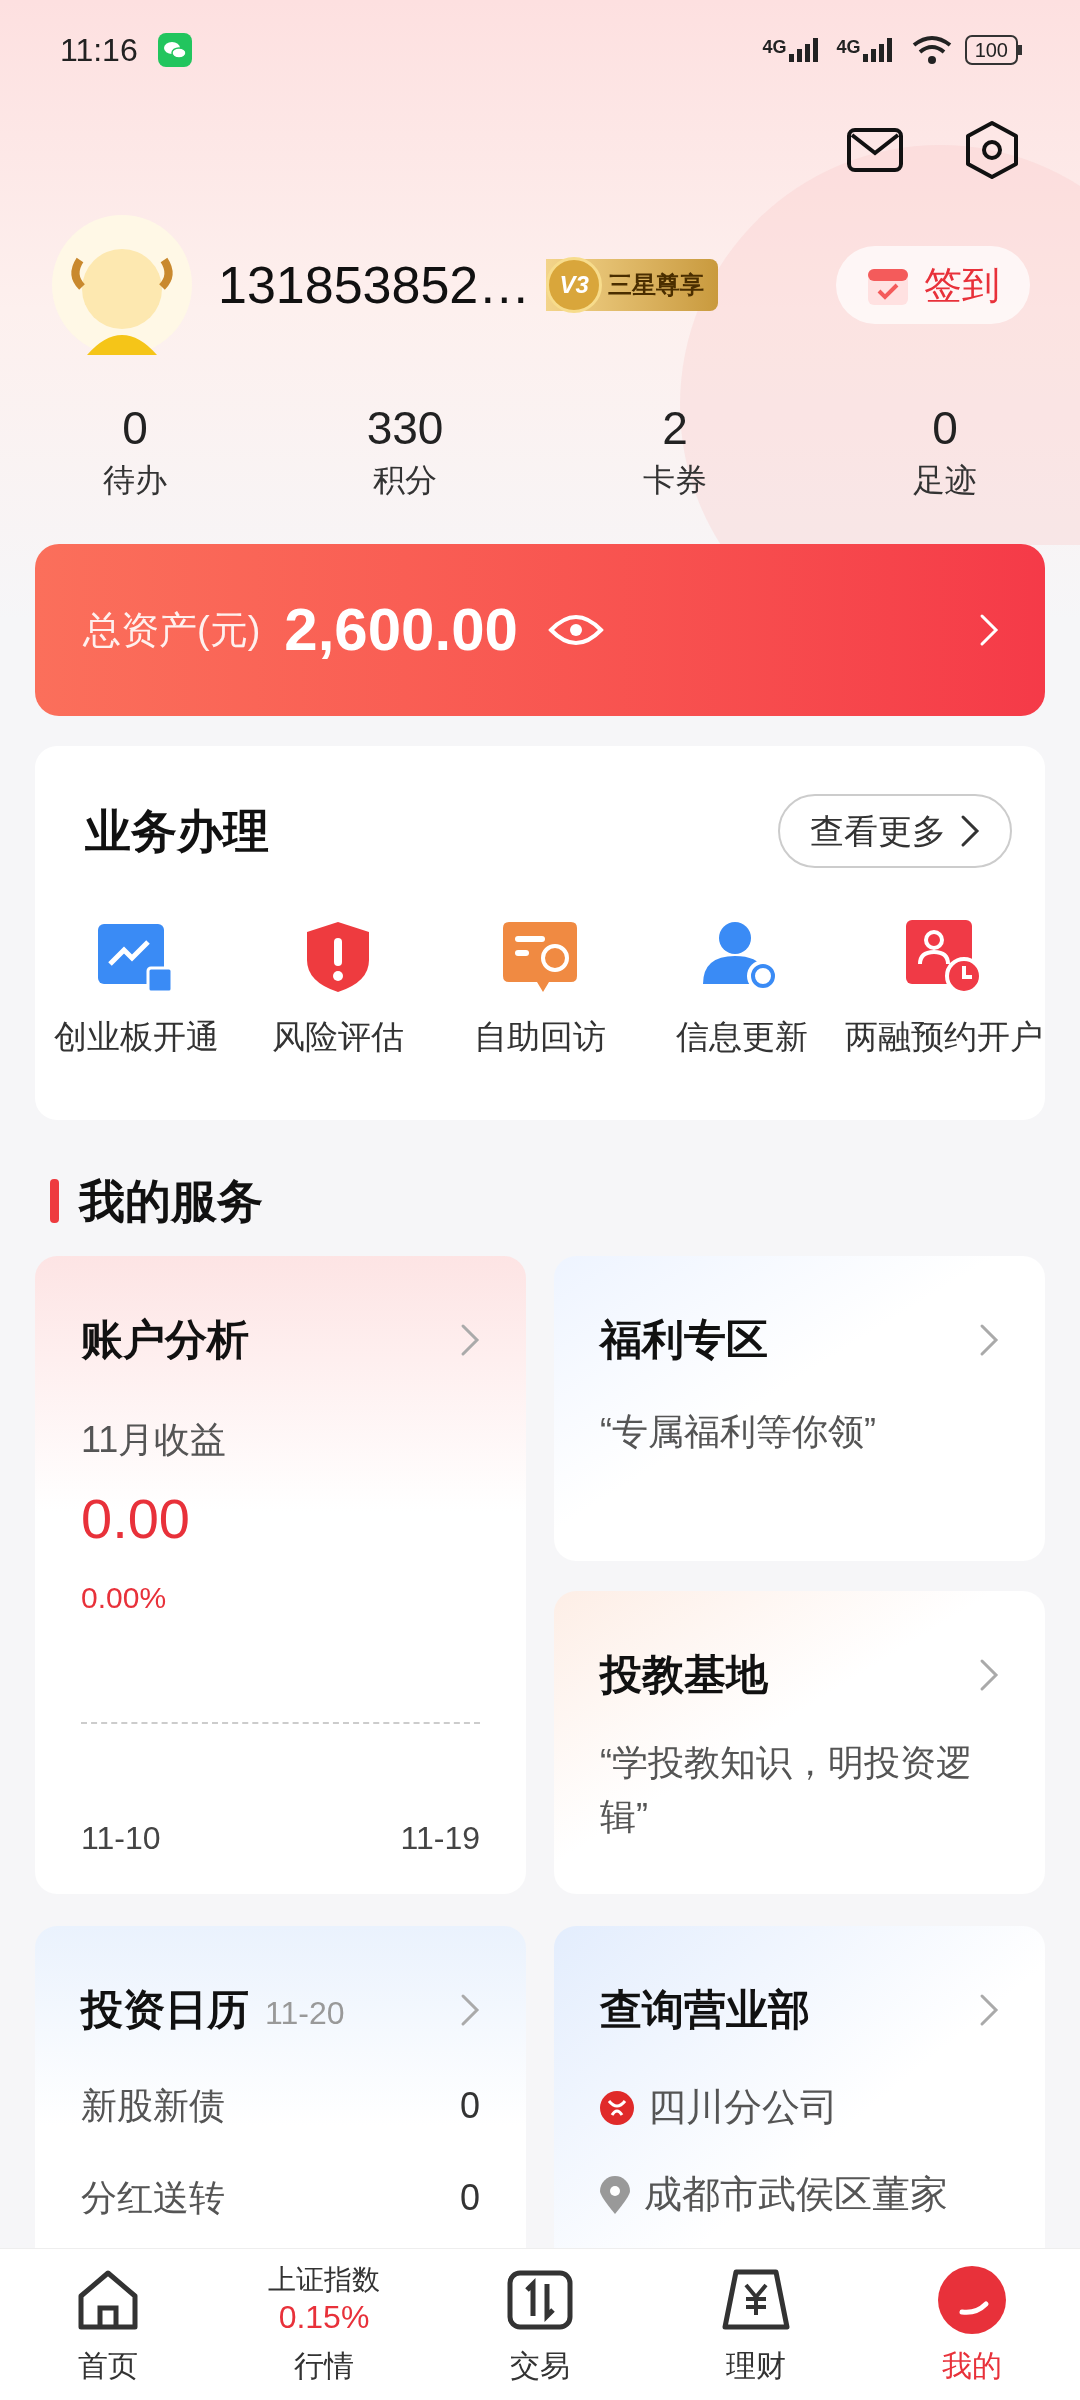 Image resolution: width=1080 pixels, height=2400 pixels. I want to click on card-title: 查询营业部, so click(705, 2010).